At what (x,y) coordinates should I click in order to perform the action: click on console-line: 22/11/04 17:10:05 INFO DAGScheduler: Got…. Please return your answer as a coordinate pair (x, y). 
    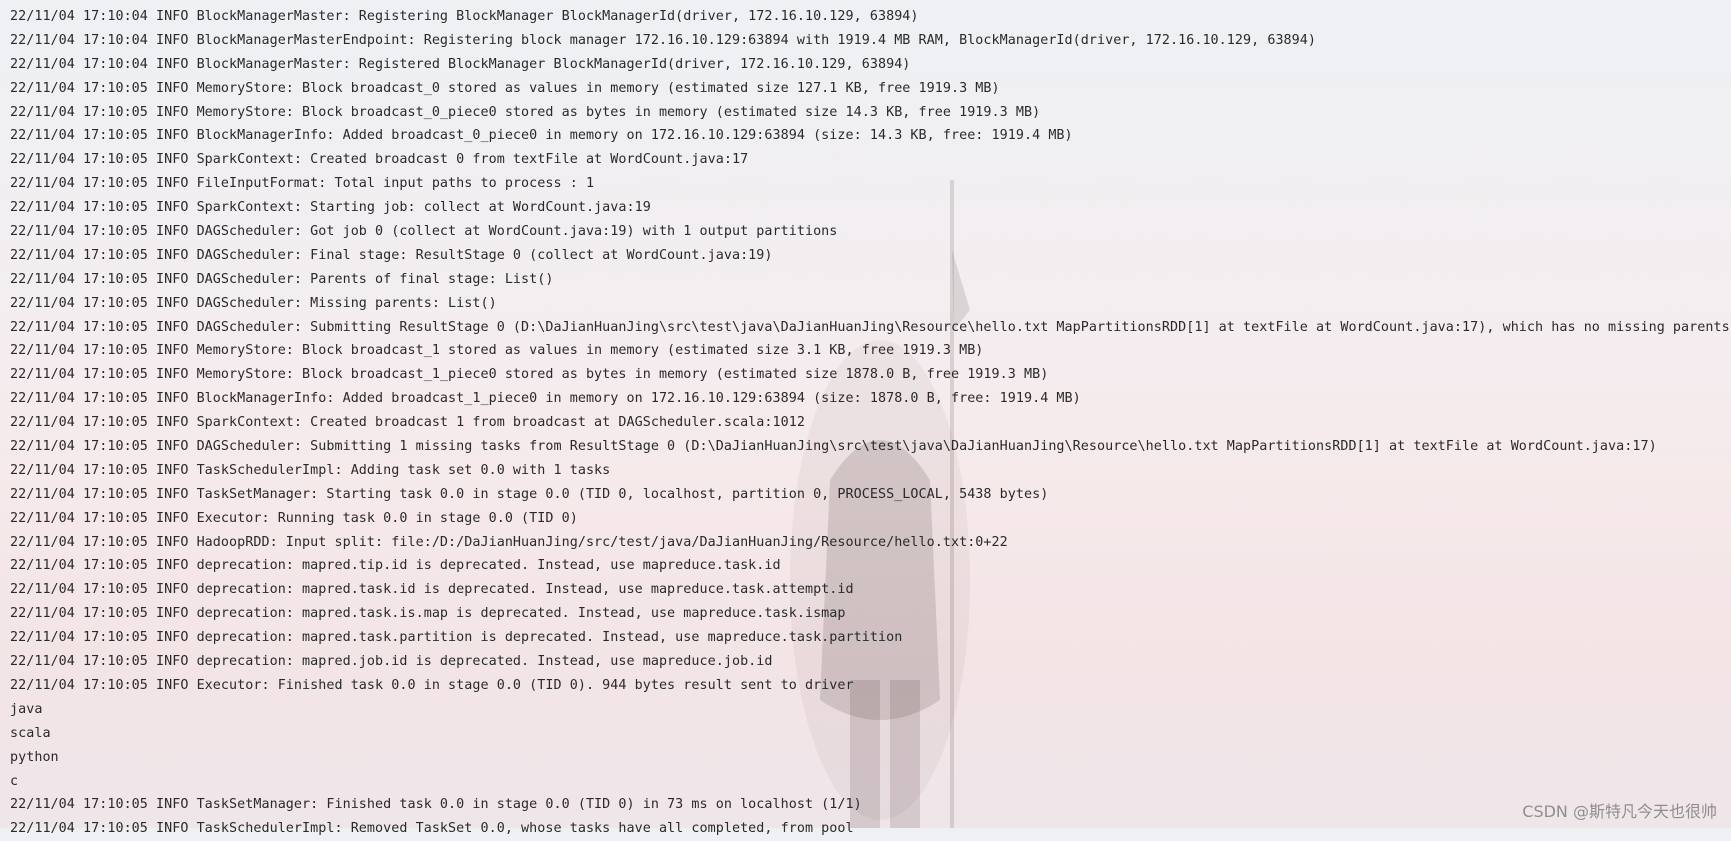
    Looking at the image, I should click on (424, 232).